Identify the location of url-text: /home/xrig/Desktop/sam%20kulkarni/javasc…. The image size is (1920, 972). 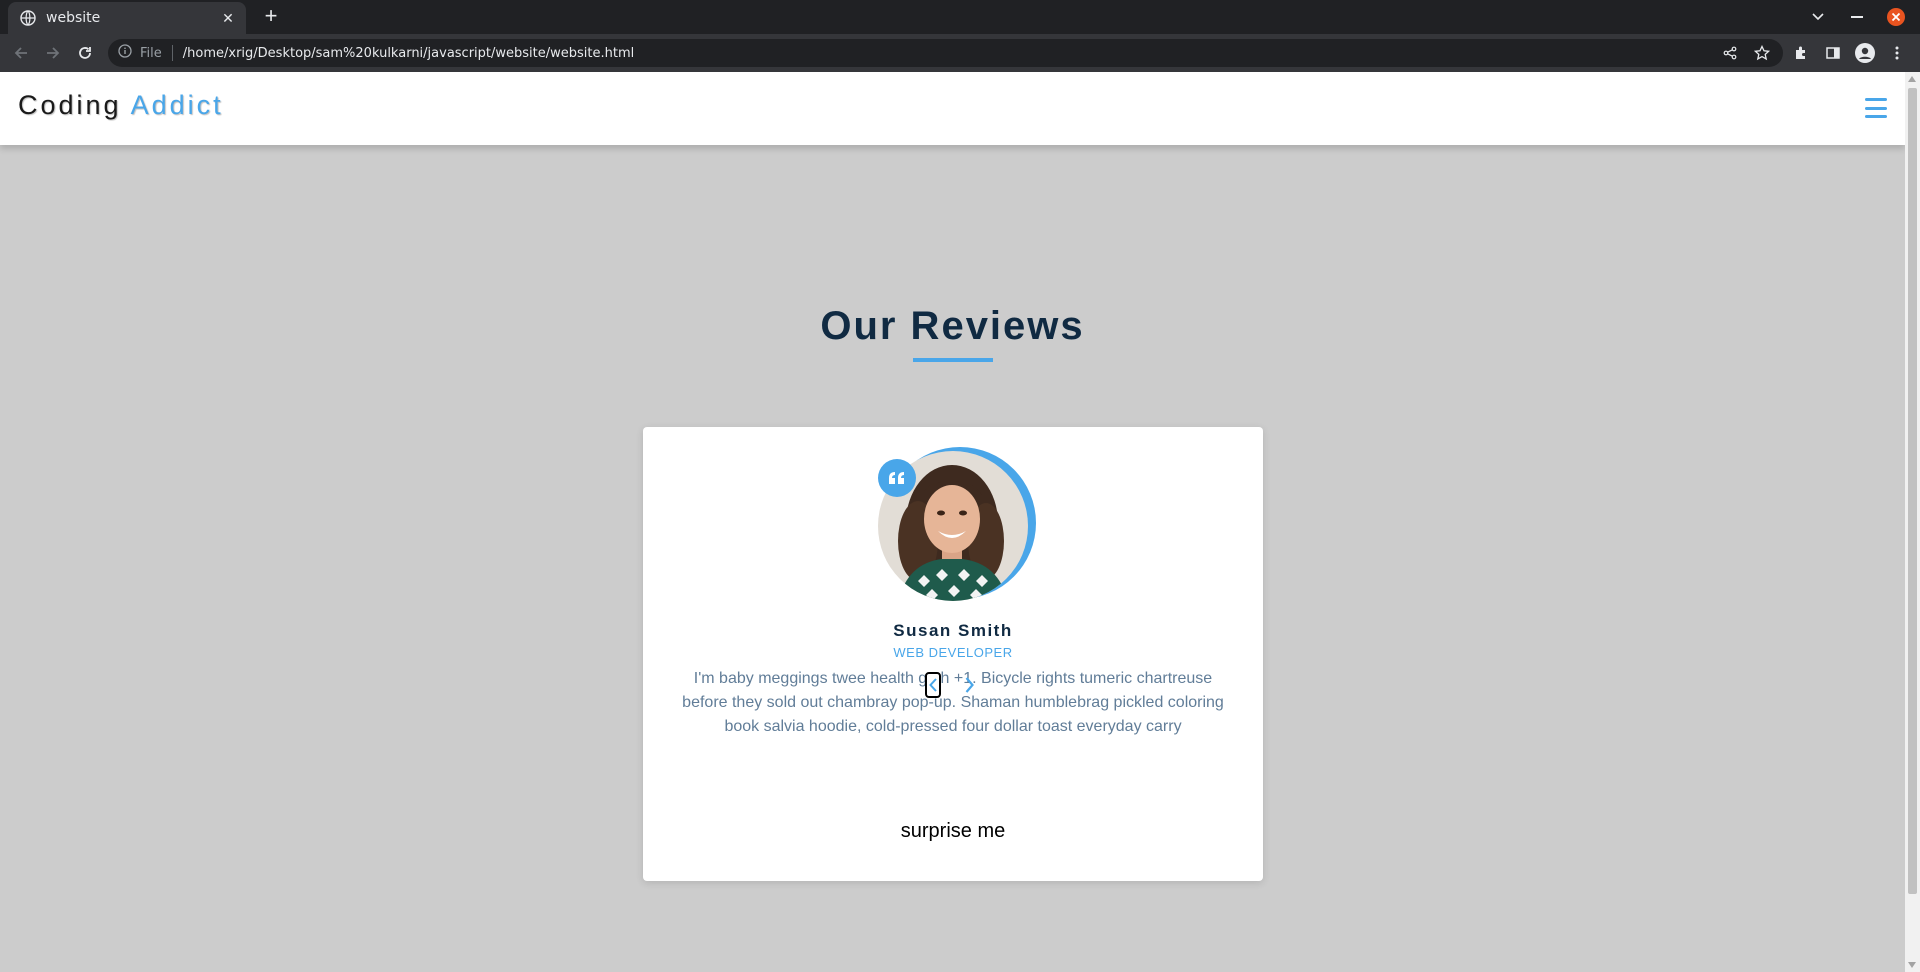
(408, 53).